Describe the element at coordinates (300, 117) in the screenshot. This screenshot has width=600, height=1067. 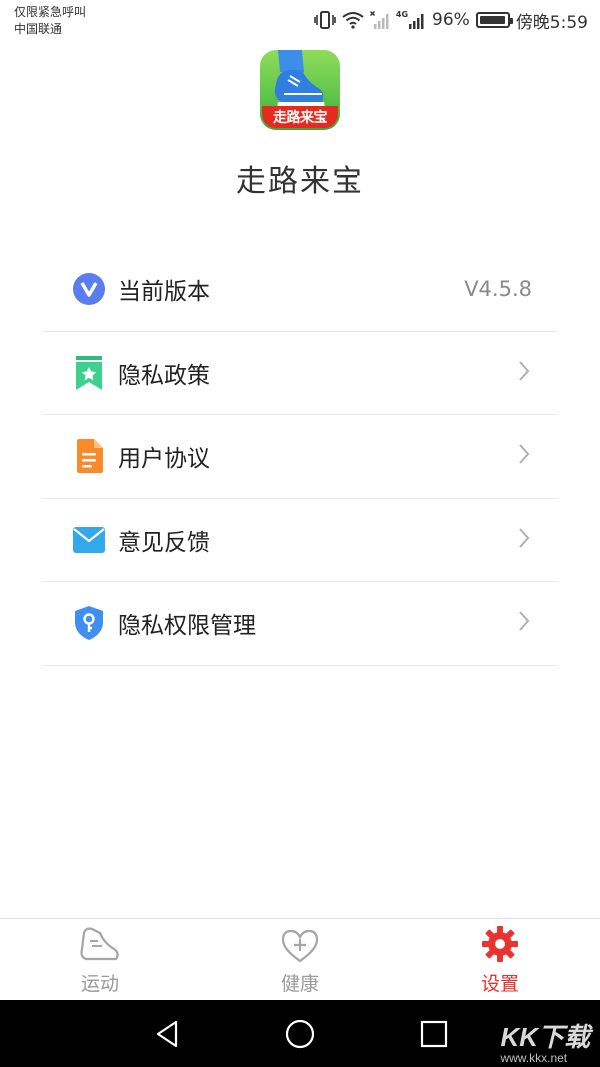
I see `app-logo-text: 走路来宝` at that location.